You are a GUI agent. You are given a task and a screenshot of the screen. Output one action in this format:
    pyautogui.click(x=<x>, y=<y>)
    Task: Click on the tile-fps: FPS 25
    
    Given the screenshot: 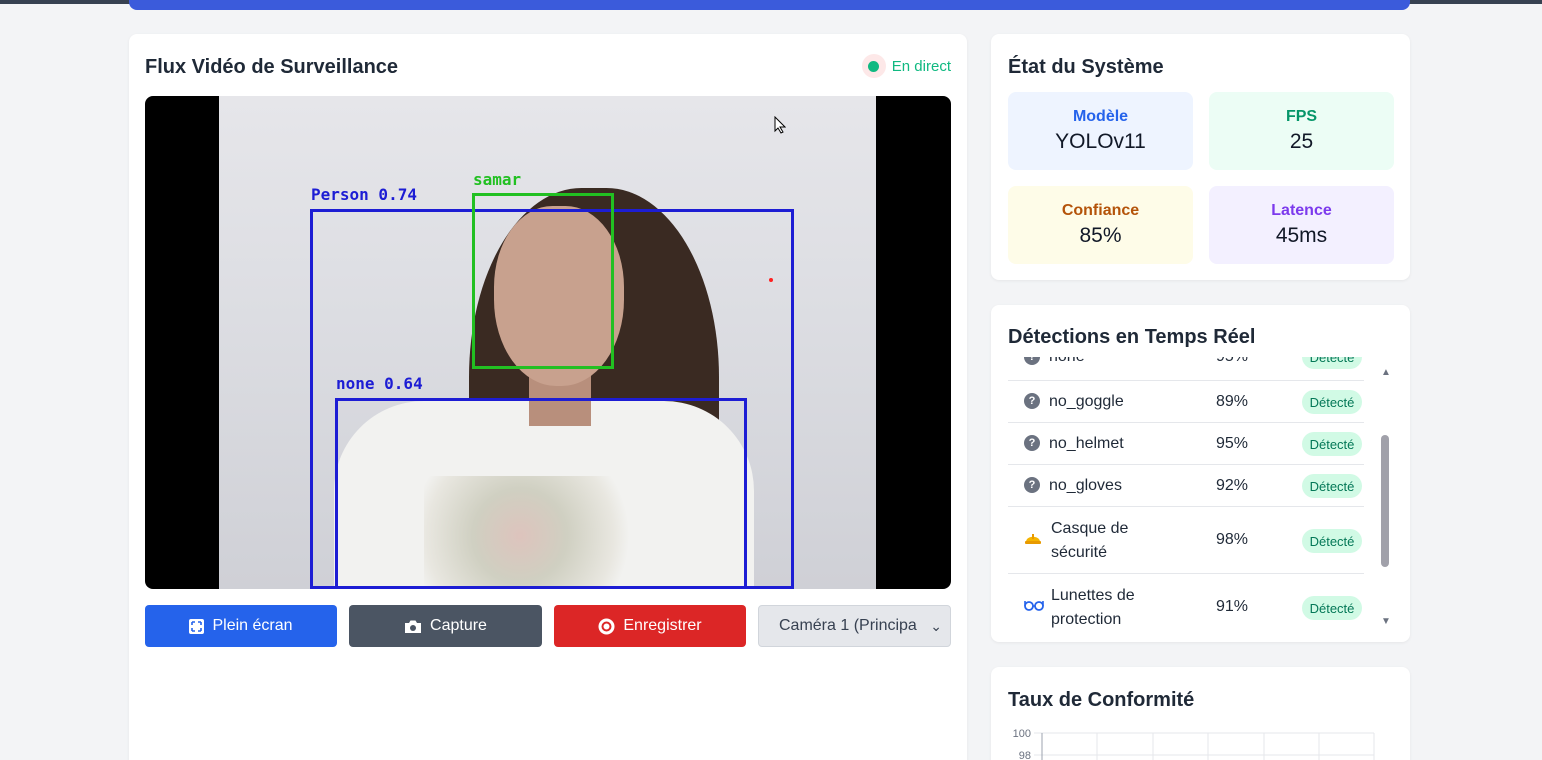 What is the action you would take?
    pyautogui.click(x=1301, y=131)
    